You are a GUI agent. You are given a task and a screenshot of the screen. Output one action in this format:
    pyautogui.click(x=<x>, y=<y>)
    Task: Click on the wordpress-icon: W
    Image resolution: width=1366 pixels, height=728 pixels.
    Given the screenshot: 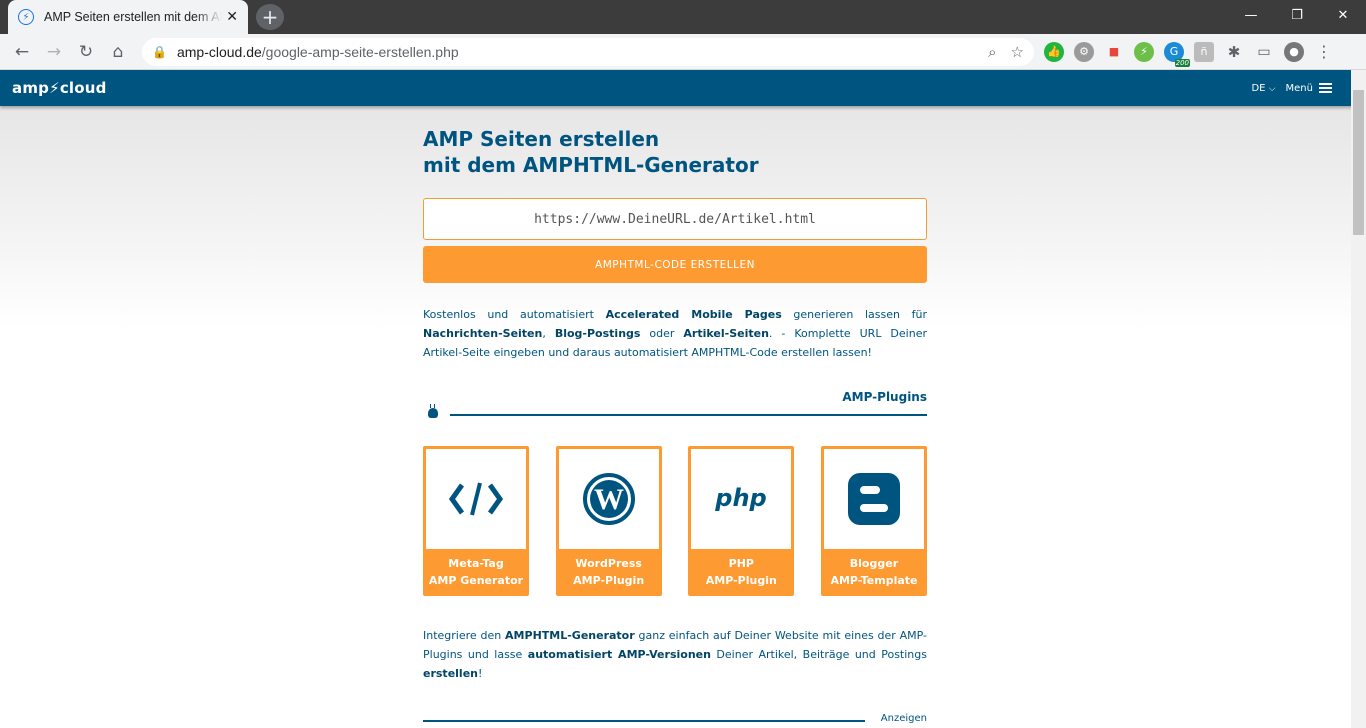 What is the action you would take?
    pyautogui.click(x=608, y=499)
    